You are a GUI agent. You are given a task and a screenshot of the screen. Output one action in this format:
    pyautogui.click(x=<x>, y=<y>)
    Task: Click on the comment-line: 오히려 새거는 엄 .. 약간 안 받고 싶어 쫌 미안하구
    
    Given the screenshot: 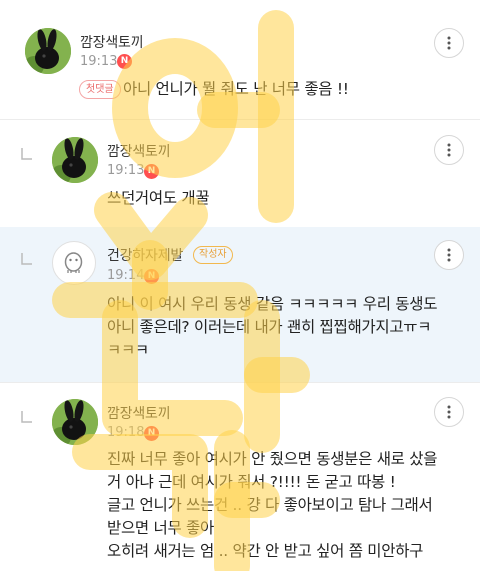 What is the action you would take?
    pyautogui.click(x=265, y=551)
    